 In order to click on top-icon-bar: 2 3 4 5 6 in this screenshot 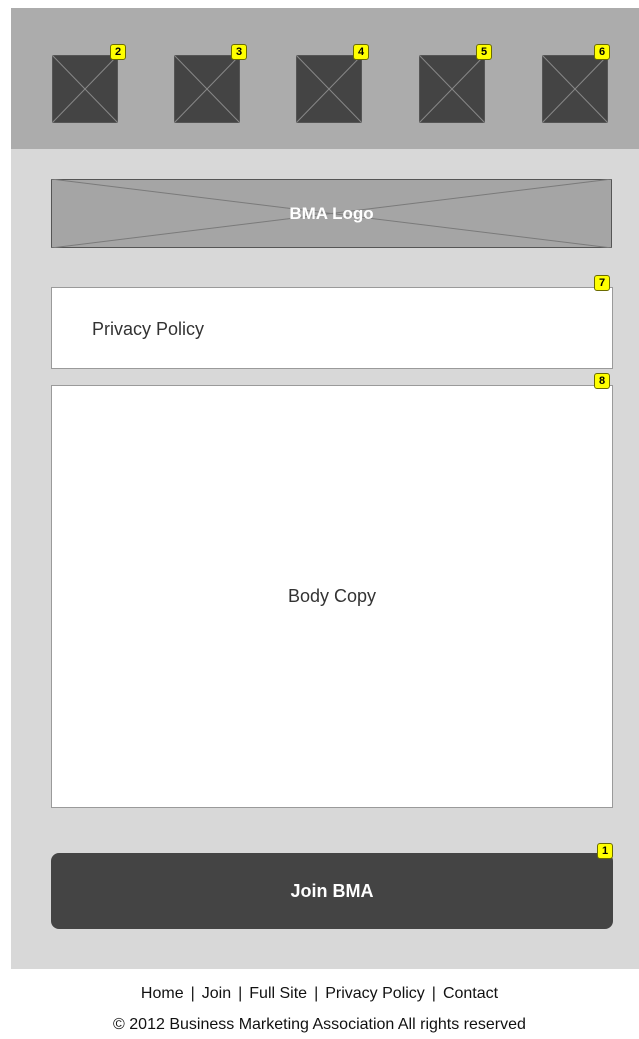, I will do `click(325, 78)`.